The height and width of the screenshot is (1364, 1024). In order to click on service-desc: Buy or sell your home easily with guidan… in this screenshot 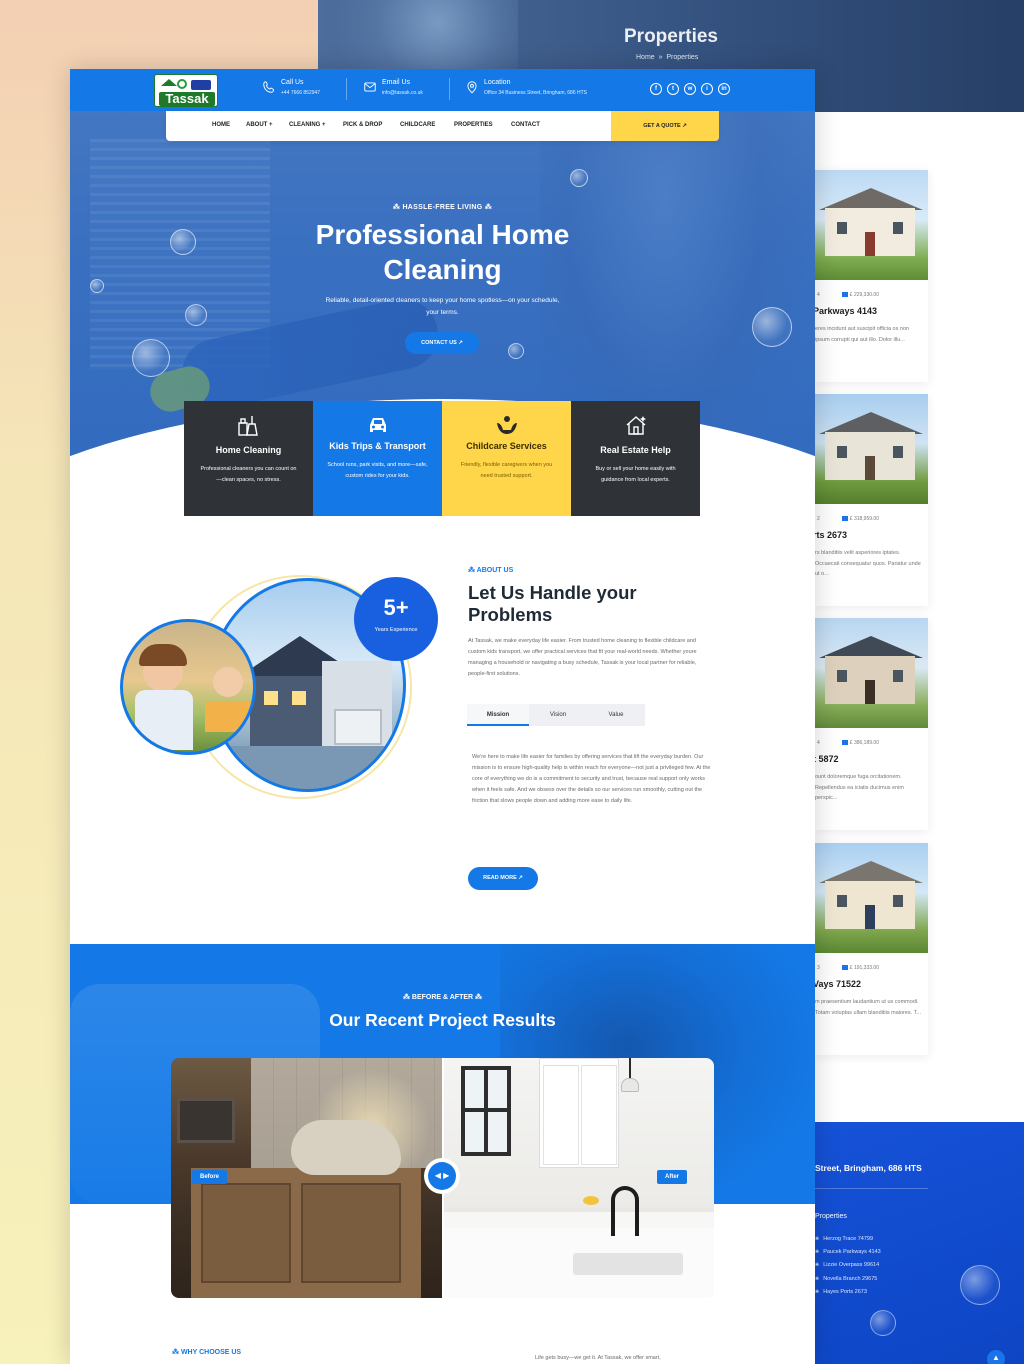, I will do `click(635, 474)`.